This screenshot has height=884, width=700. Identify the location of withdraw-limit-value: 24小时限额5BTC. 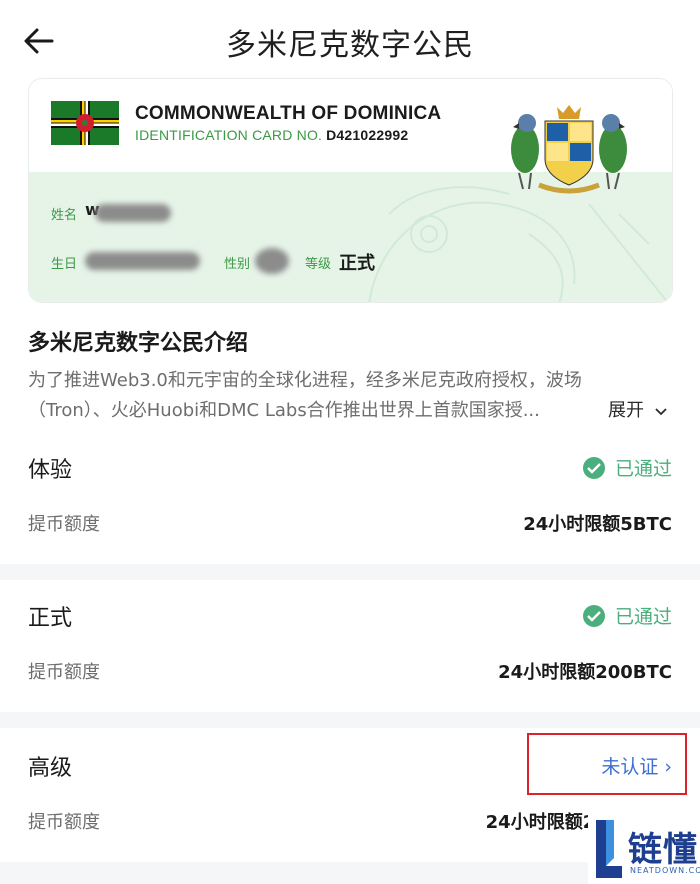
(597, 524).